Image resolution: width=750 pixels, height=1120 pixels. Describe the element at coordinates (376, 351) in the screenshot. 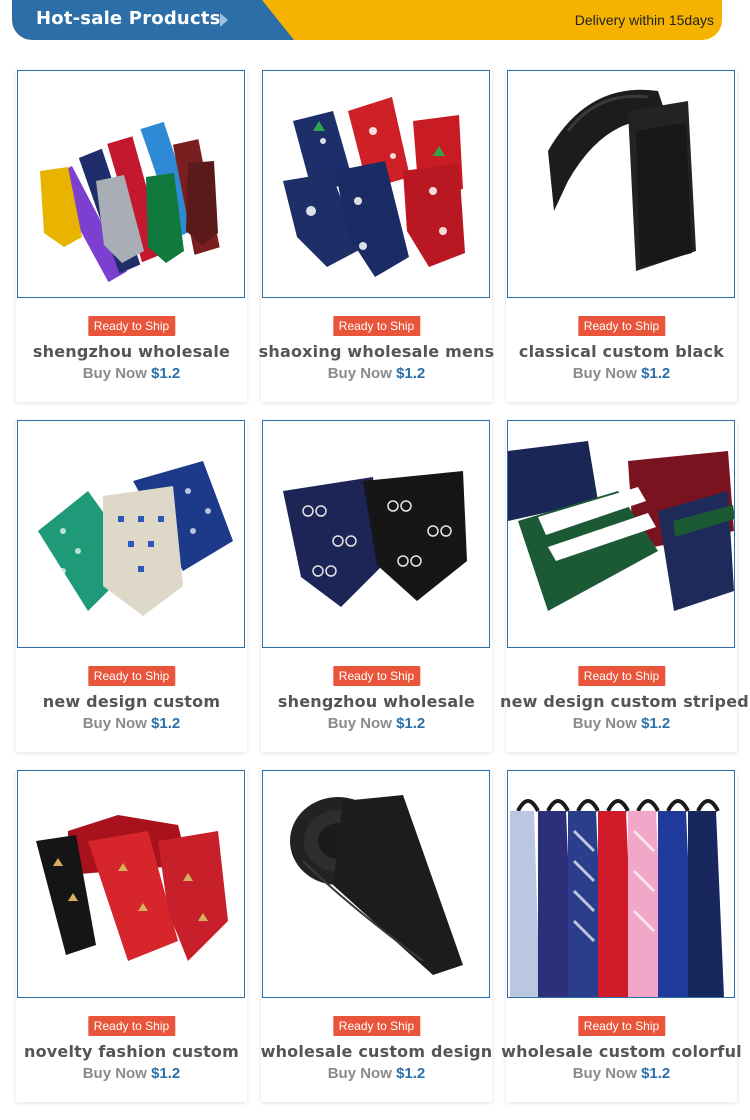

I see `product-name: shaoxing wholesale mens` at that location.